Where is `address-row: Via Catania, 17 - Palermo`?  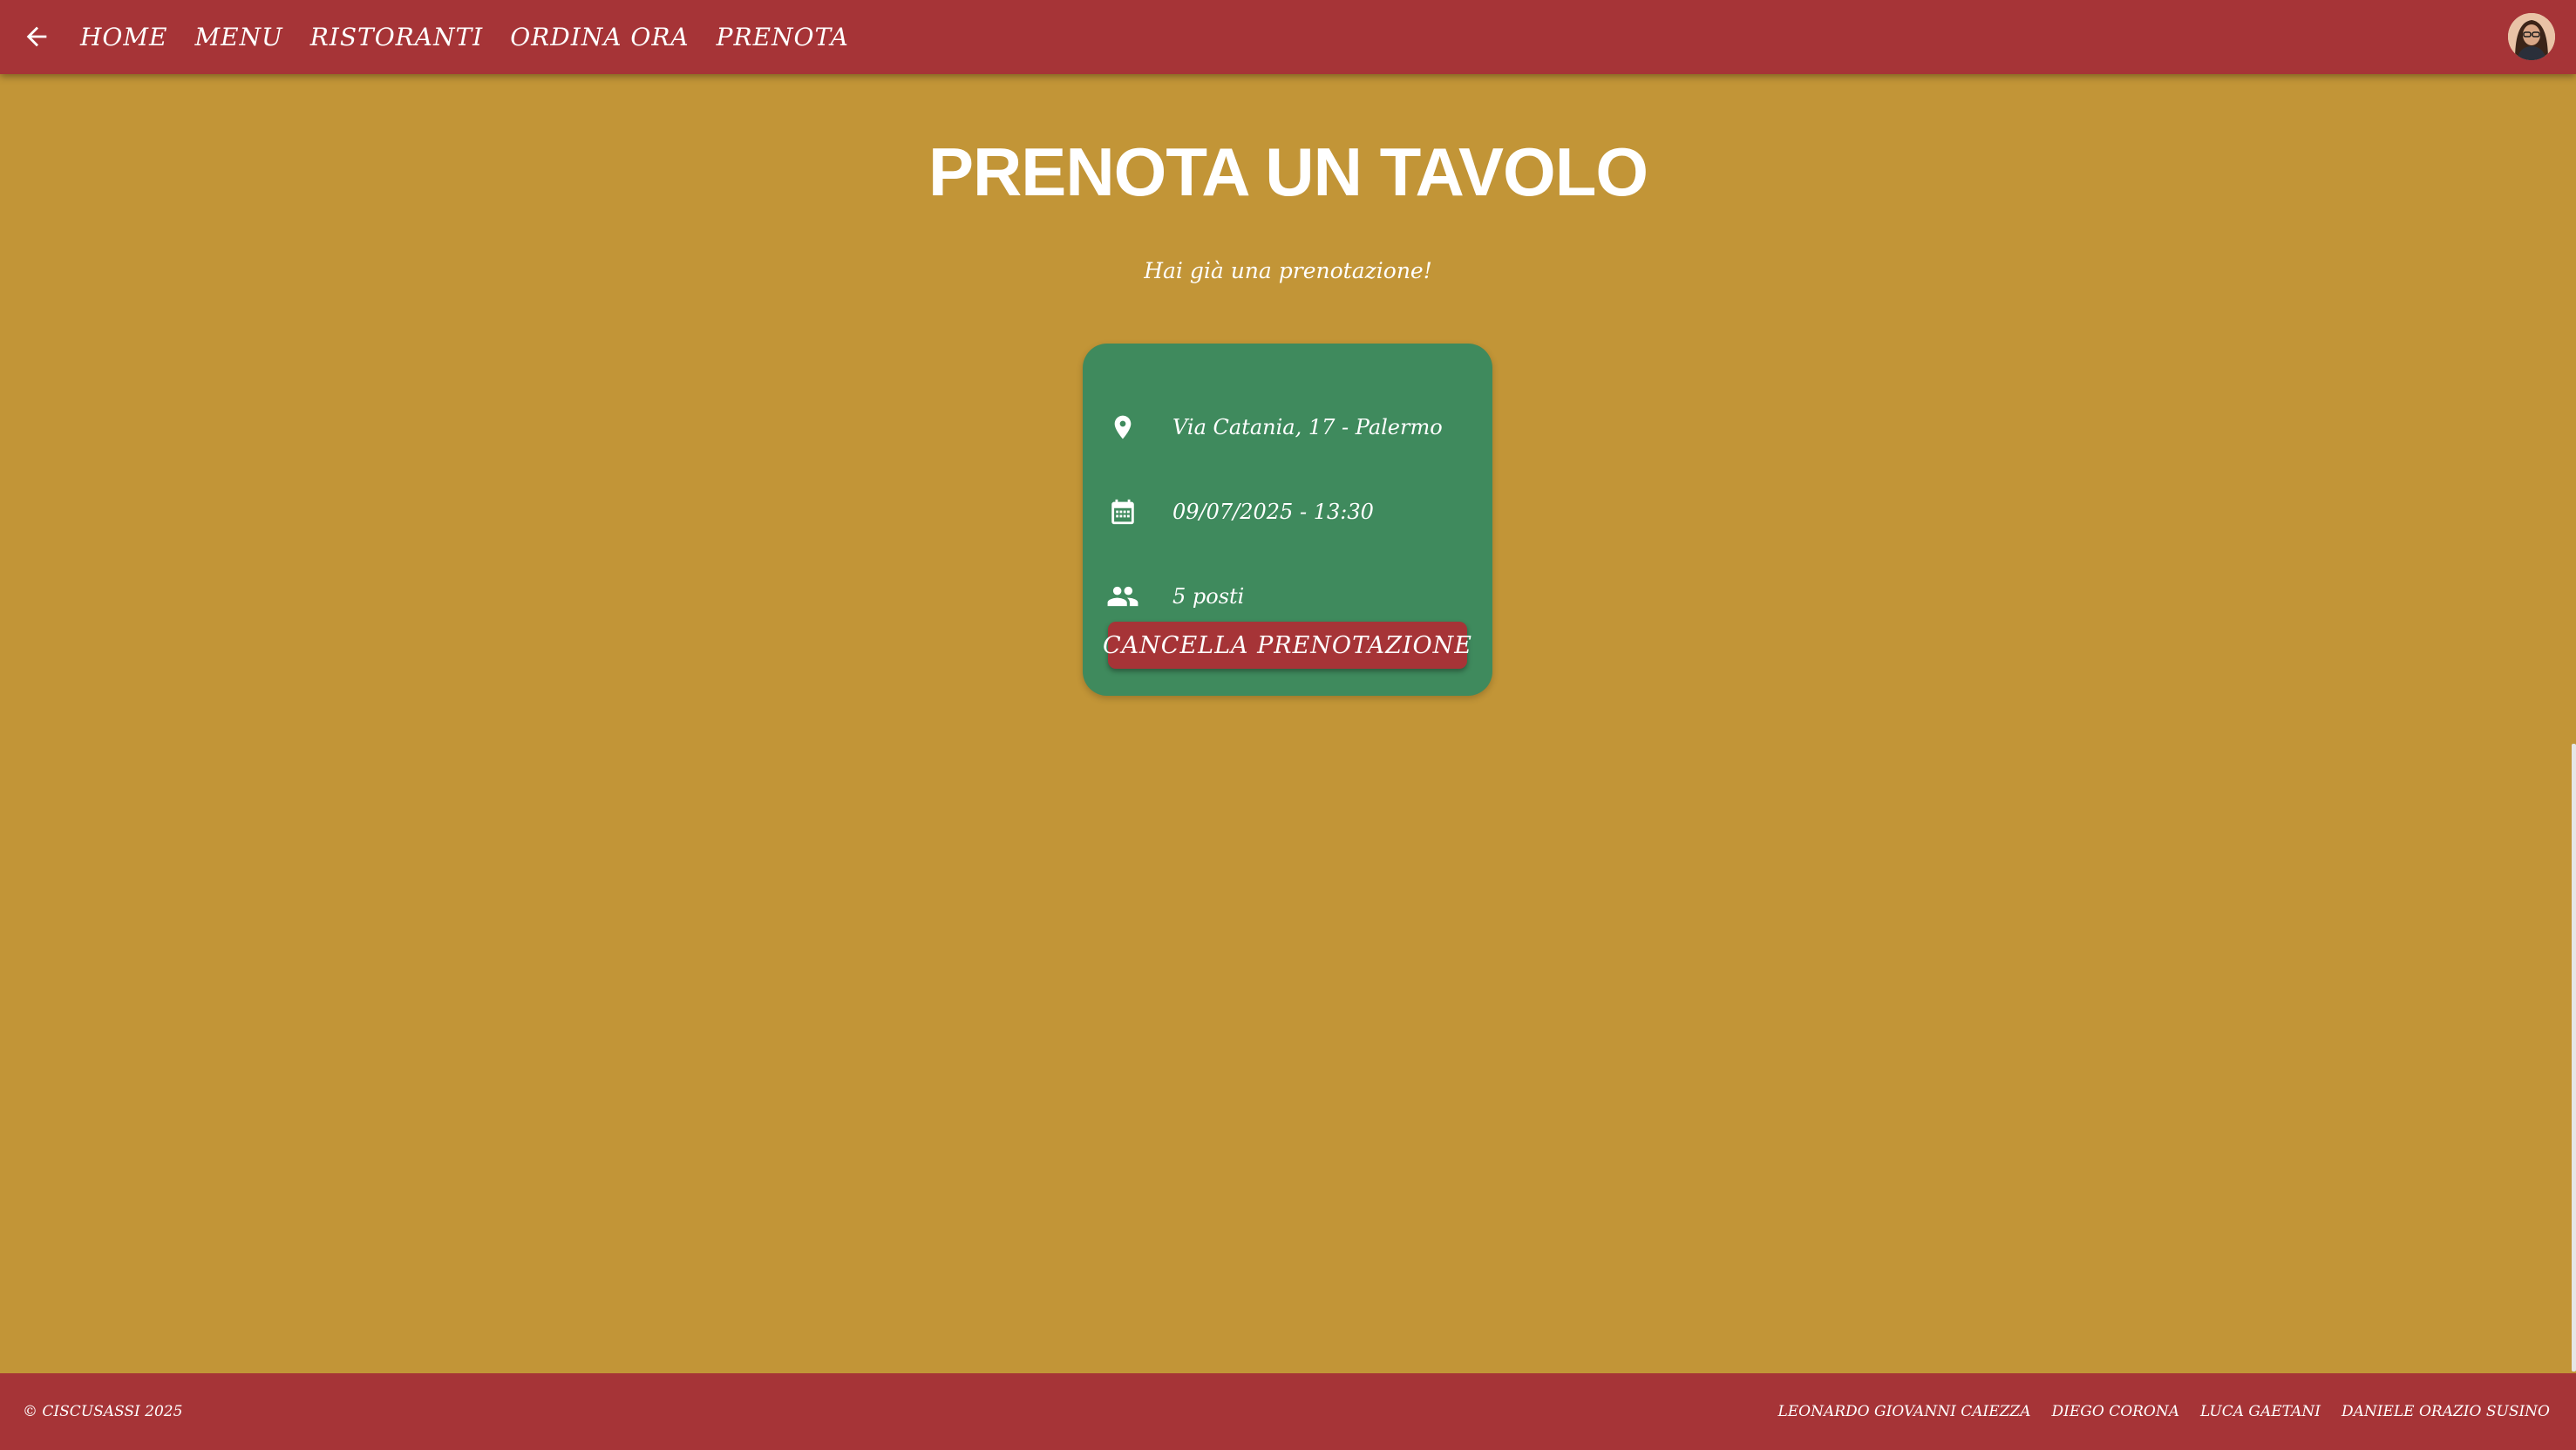
address-row: Via Catania, 17 - Palermo is located at coordinates (1274, 427).